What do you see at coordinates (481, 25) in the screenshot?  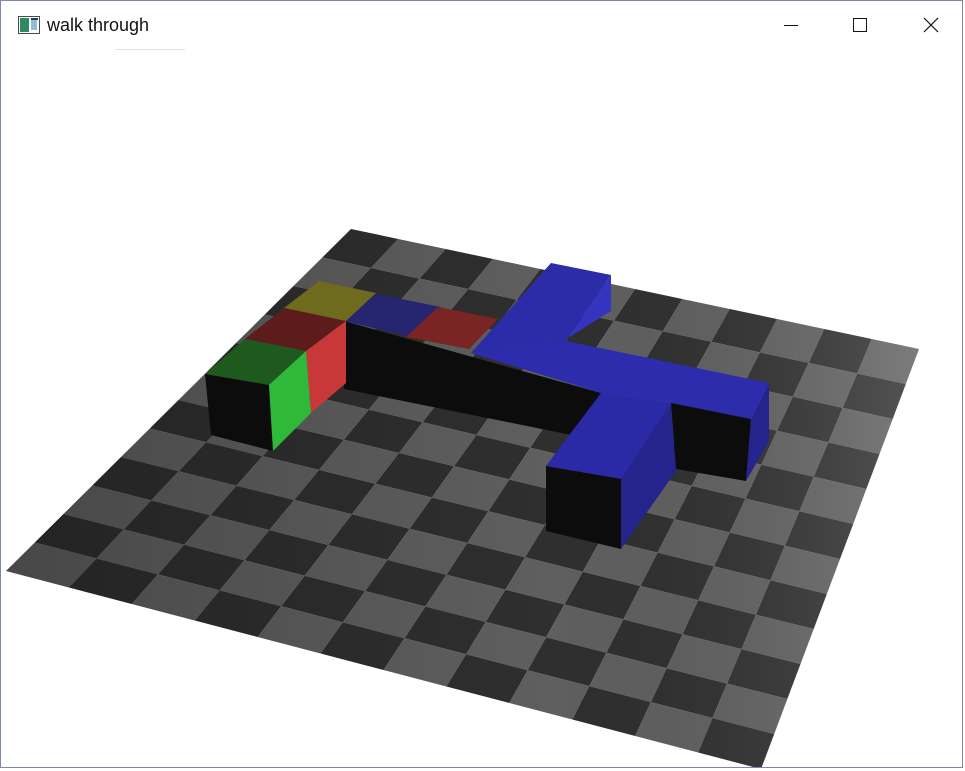 I see `title-bar: walk through` at bounding box center [481, 25].